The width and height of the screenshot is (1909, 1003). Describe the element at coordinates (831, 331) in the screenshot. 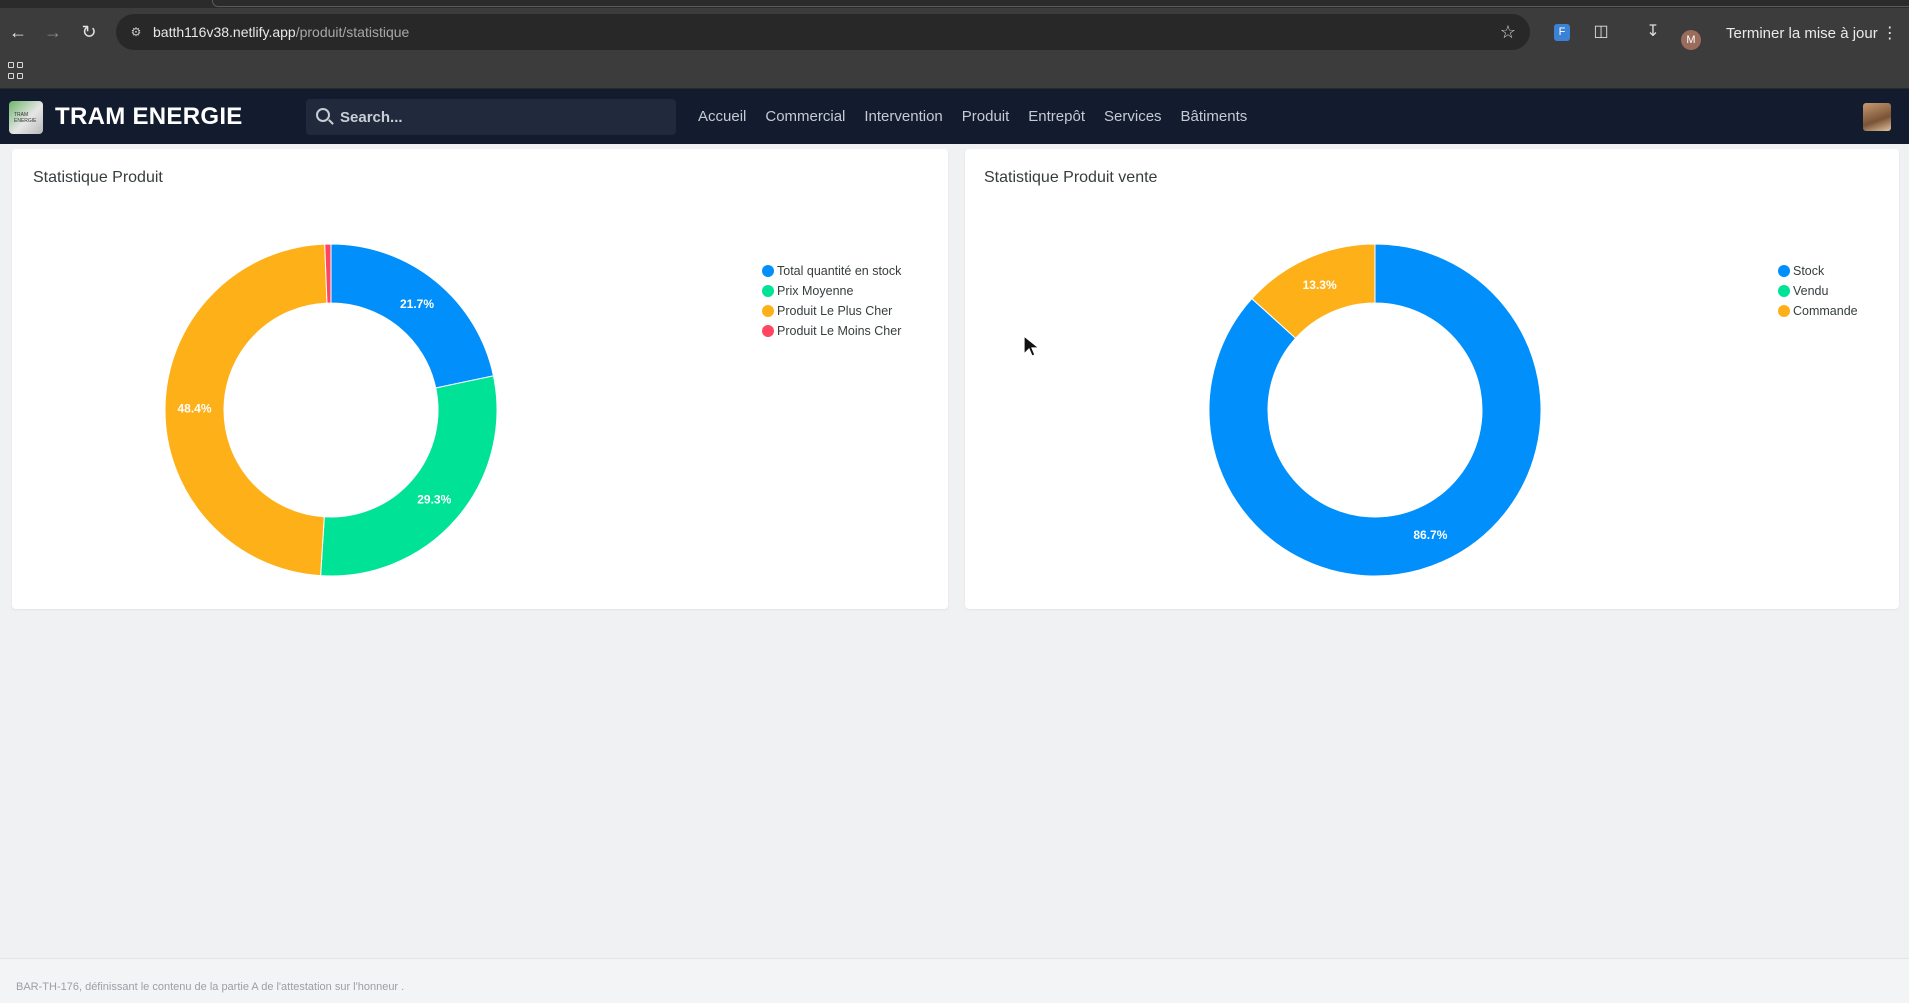

I see `legend-item: Produit Le Moins Cher` at that location.